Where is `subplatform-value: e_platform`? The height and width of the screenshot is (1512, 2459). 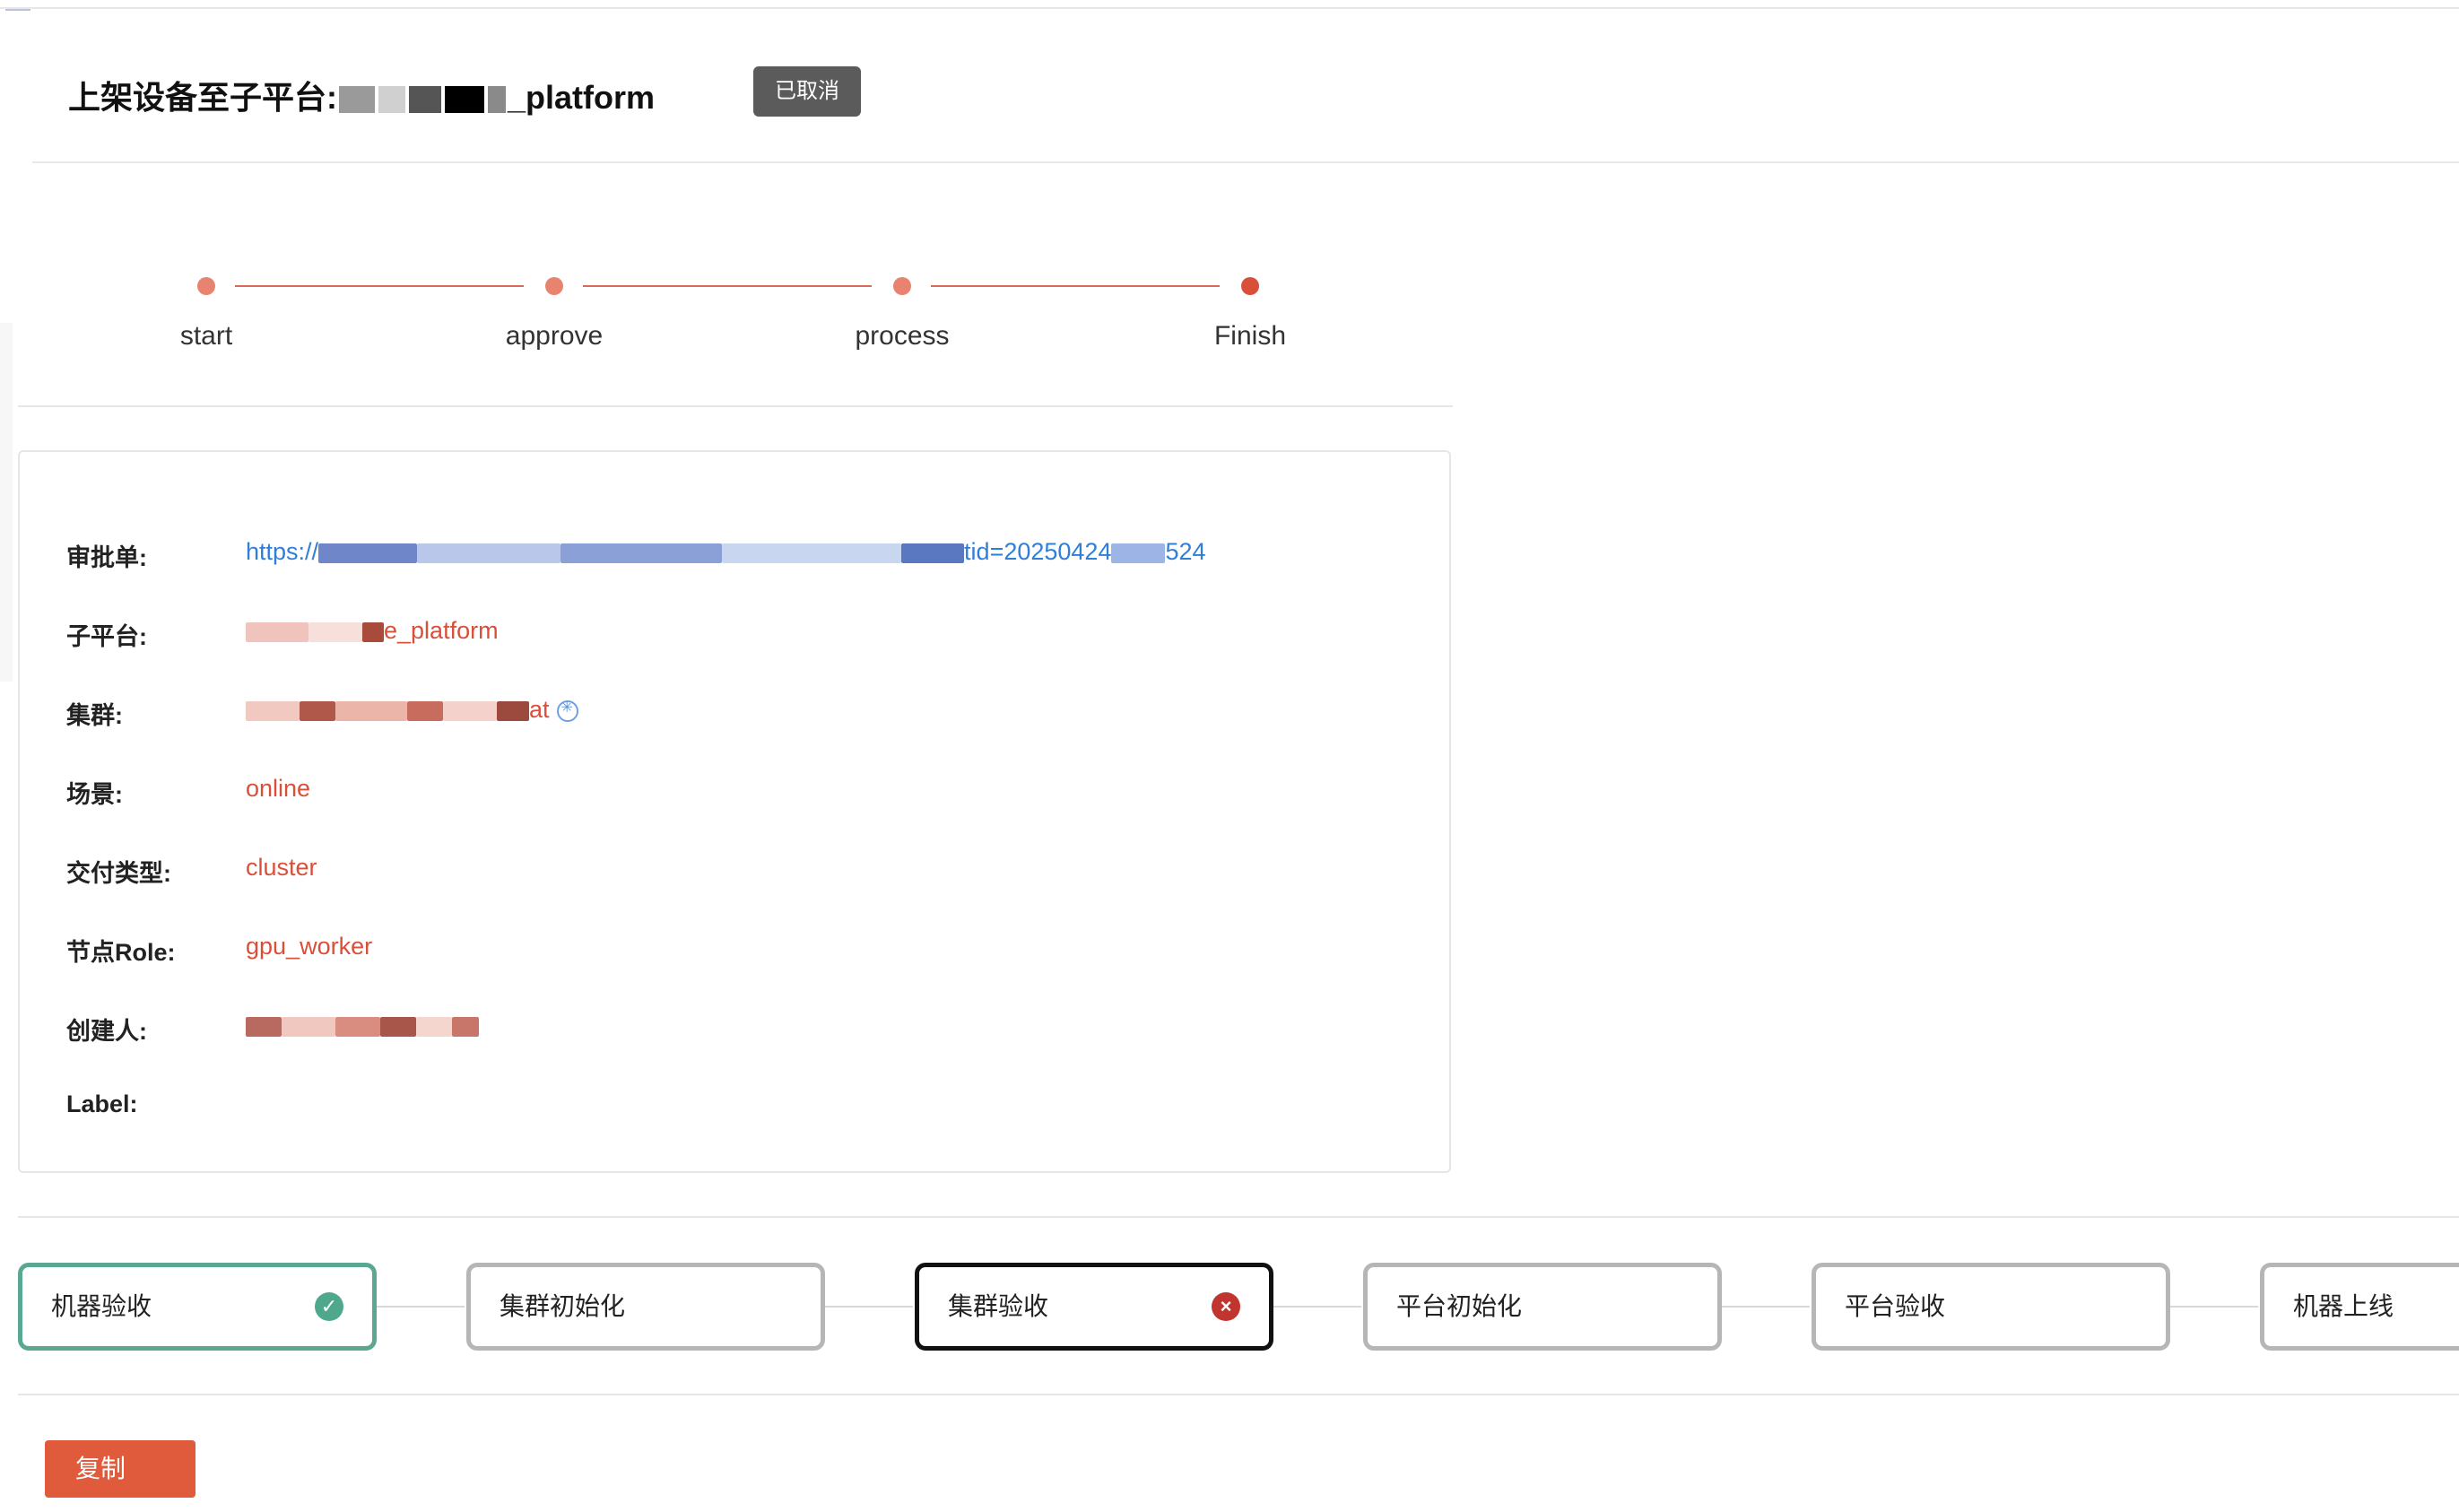 subplatform-value: e_platform is located at coordinates (372, 631).